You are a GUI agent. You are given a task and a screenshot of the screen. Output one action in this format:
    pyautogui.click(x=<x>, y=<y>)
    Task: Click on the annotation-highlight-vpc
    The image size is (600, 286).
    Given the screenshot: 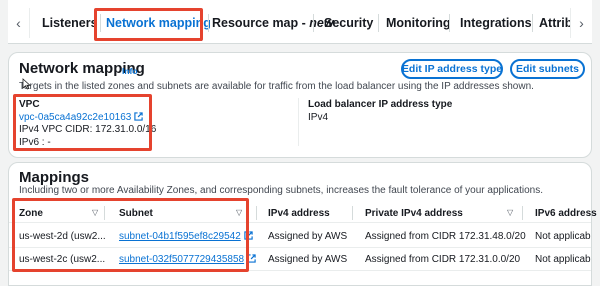 What is the action you would take?
    pyautogui.click(x=82, y=122)
    